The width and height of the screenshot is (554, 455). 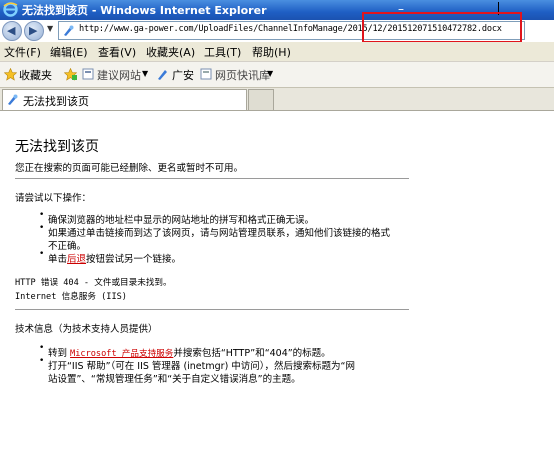 What do you see at coordinates (277, 75) in the screenshot?
I see `favorites-bar: 收藏夹 建议网站 ▼ 广安 网页快讯库 ▼` at bounding box center [277, 75].